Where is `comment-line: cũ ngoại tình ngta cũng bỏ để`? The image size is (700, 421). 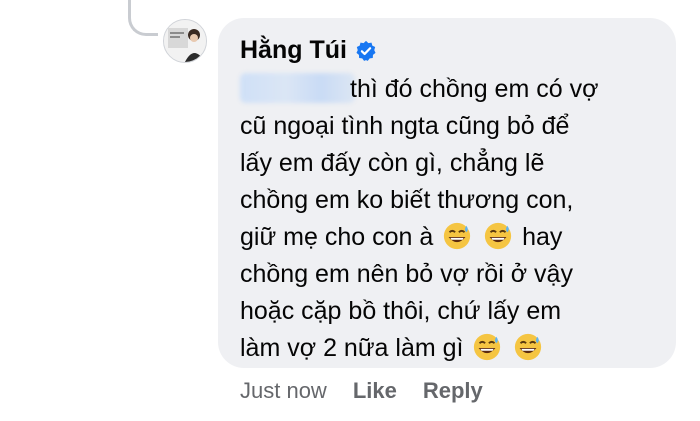 comment-line: cũ ngoại tình ngta cũng bỏ để is located at coordinates (405, 126).